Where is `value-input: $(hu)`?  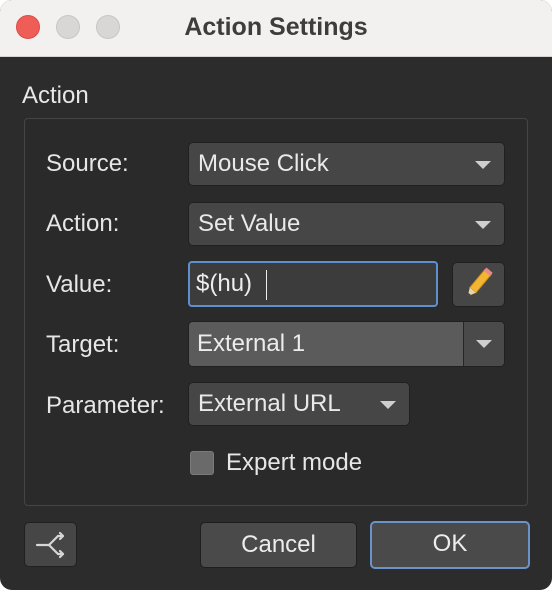
value-input: $(hu) is located at coordinates (313, 284).